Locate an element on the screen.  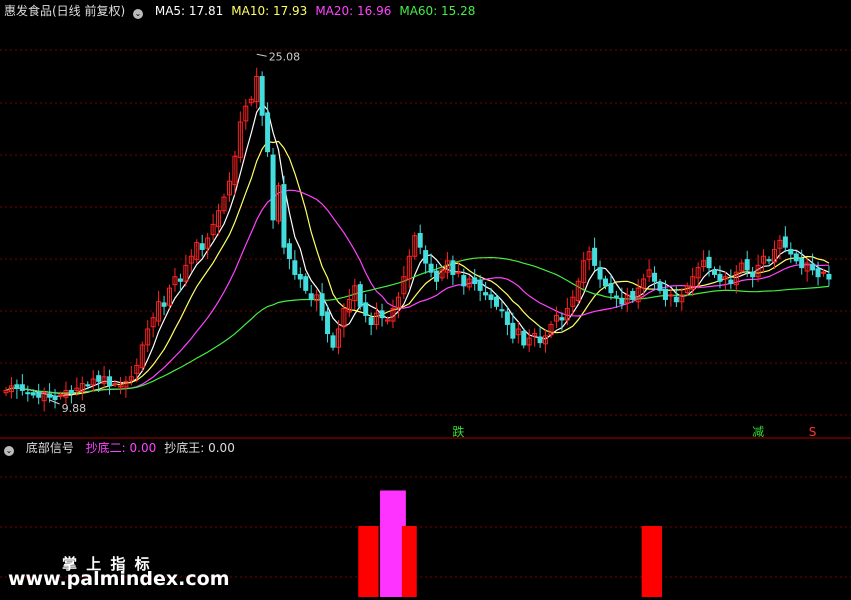
sub-title: 底部信号 is located at coordinates (49, 448).